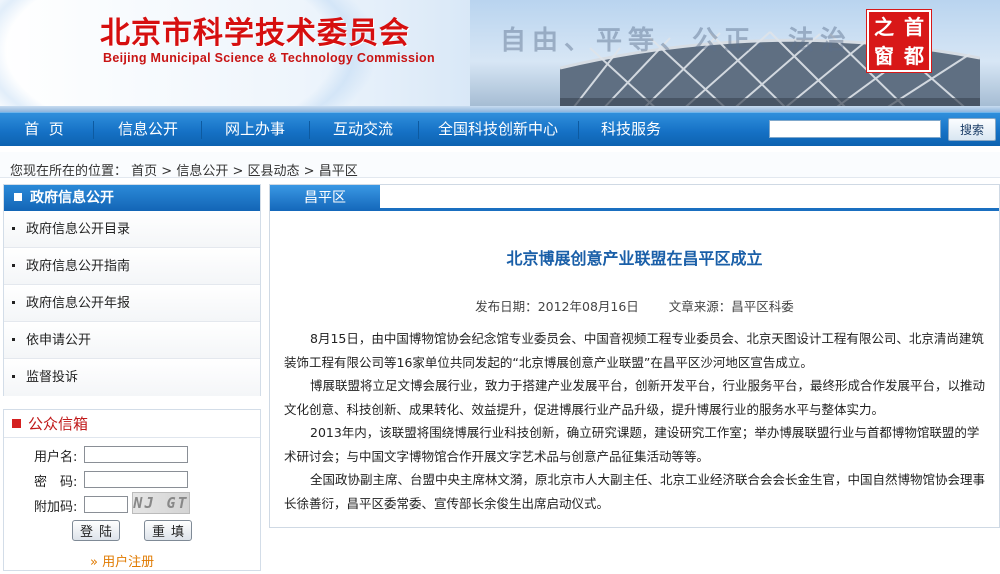 This screenshot has width=1000, height=574. Describe the element at coordinates (631, 130) in the screenshot. I see `nav-item-tech-services: 科技服务` at that location.